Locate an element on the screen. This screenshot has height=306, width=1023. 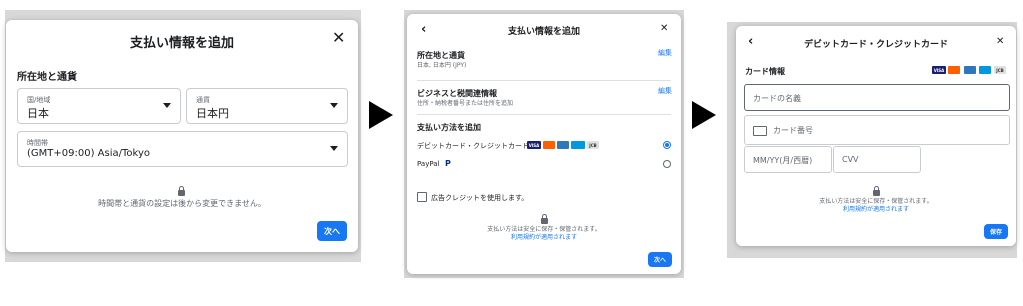
card-number-input: カード番号 is located at coordinates (877, 130).